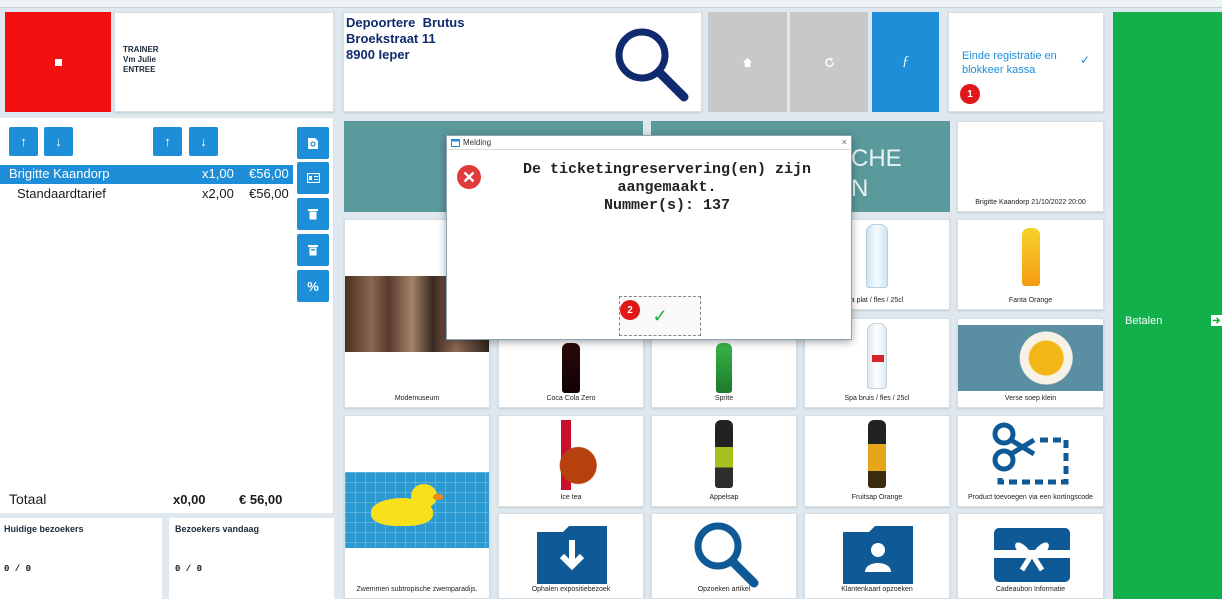  I want to click on sprite-bottle-image, so click(724, 368).